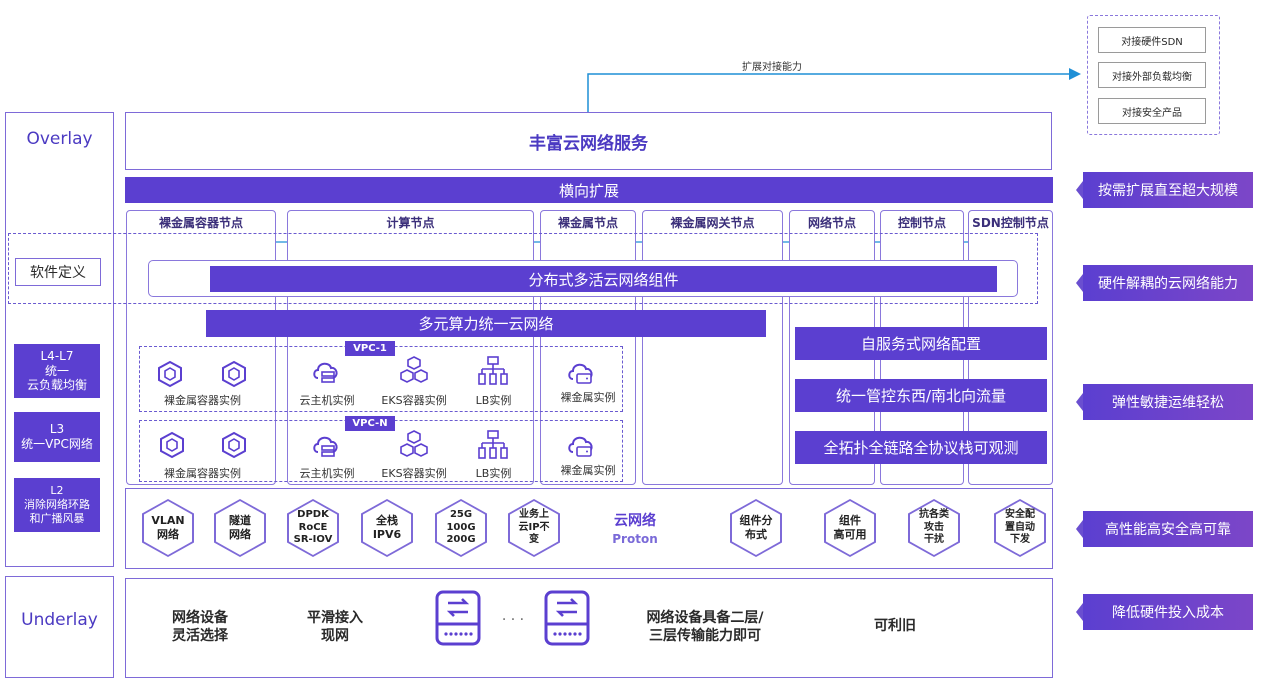 The image size is (1270, 693). I want to click on l4l7-label: L4-L7 统一 云负载均衡, so click(57, 371).